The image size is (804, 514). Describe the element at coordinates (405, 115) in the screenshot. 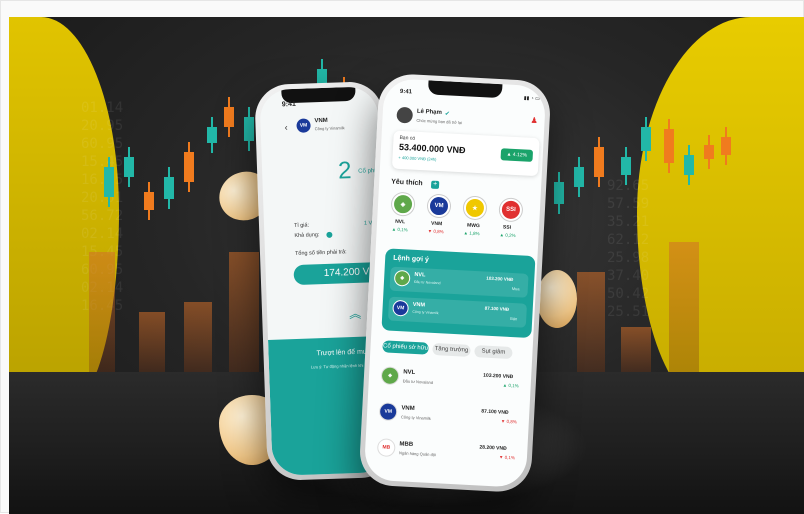

I see `avatar` at that location.